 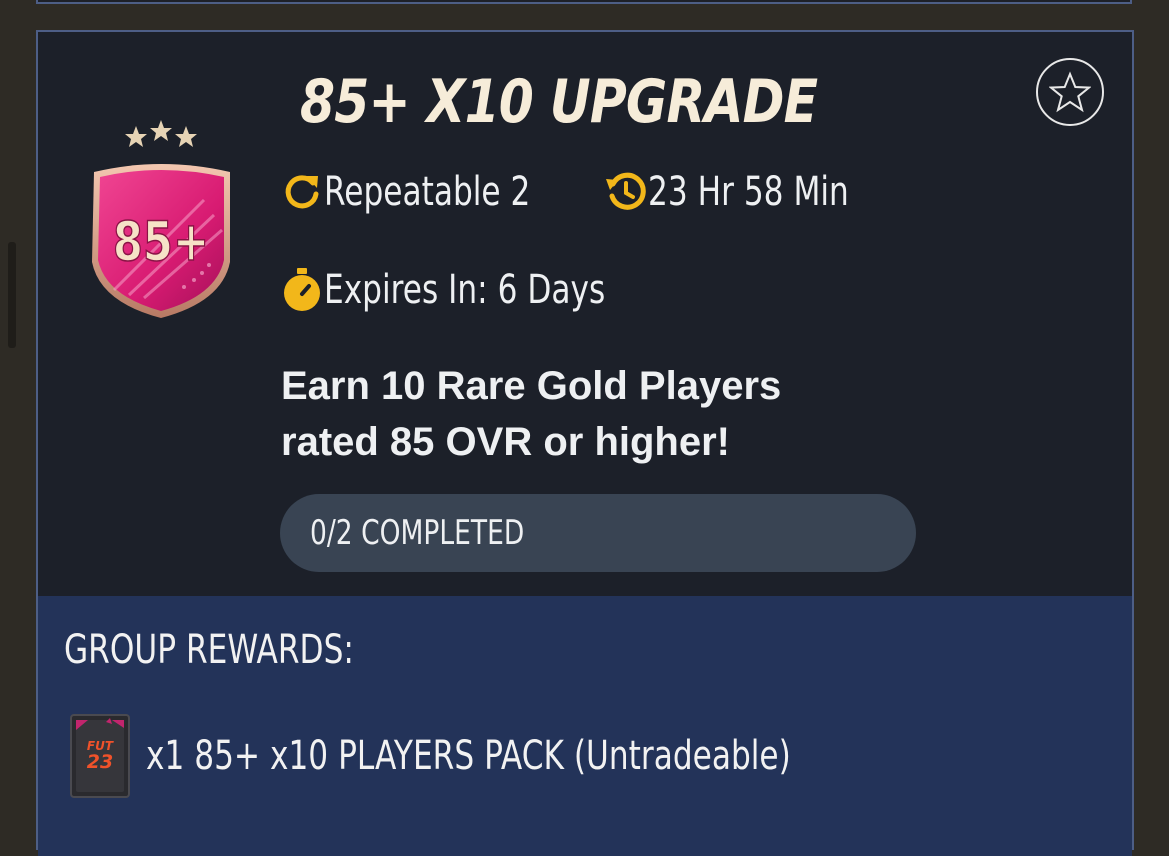 What do you see at coordinates (559, 102) in the screenshot?
I see `sbc-title: 85+ X10 UPGRADE` at bounding box center [559, 102].